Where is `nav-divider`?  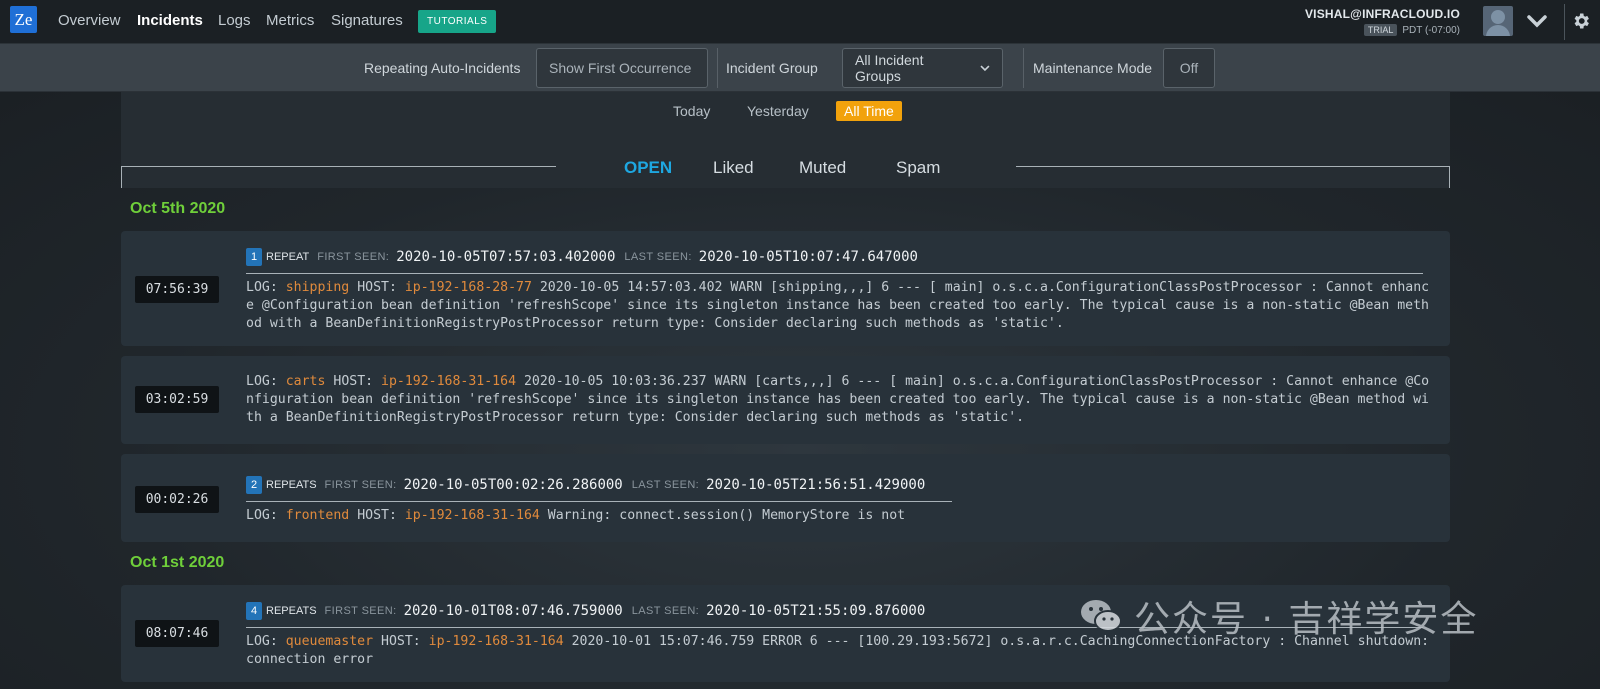 nav-divider is located at coordinates (1564, 22).